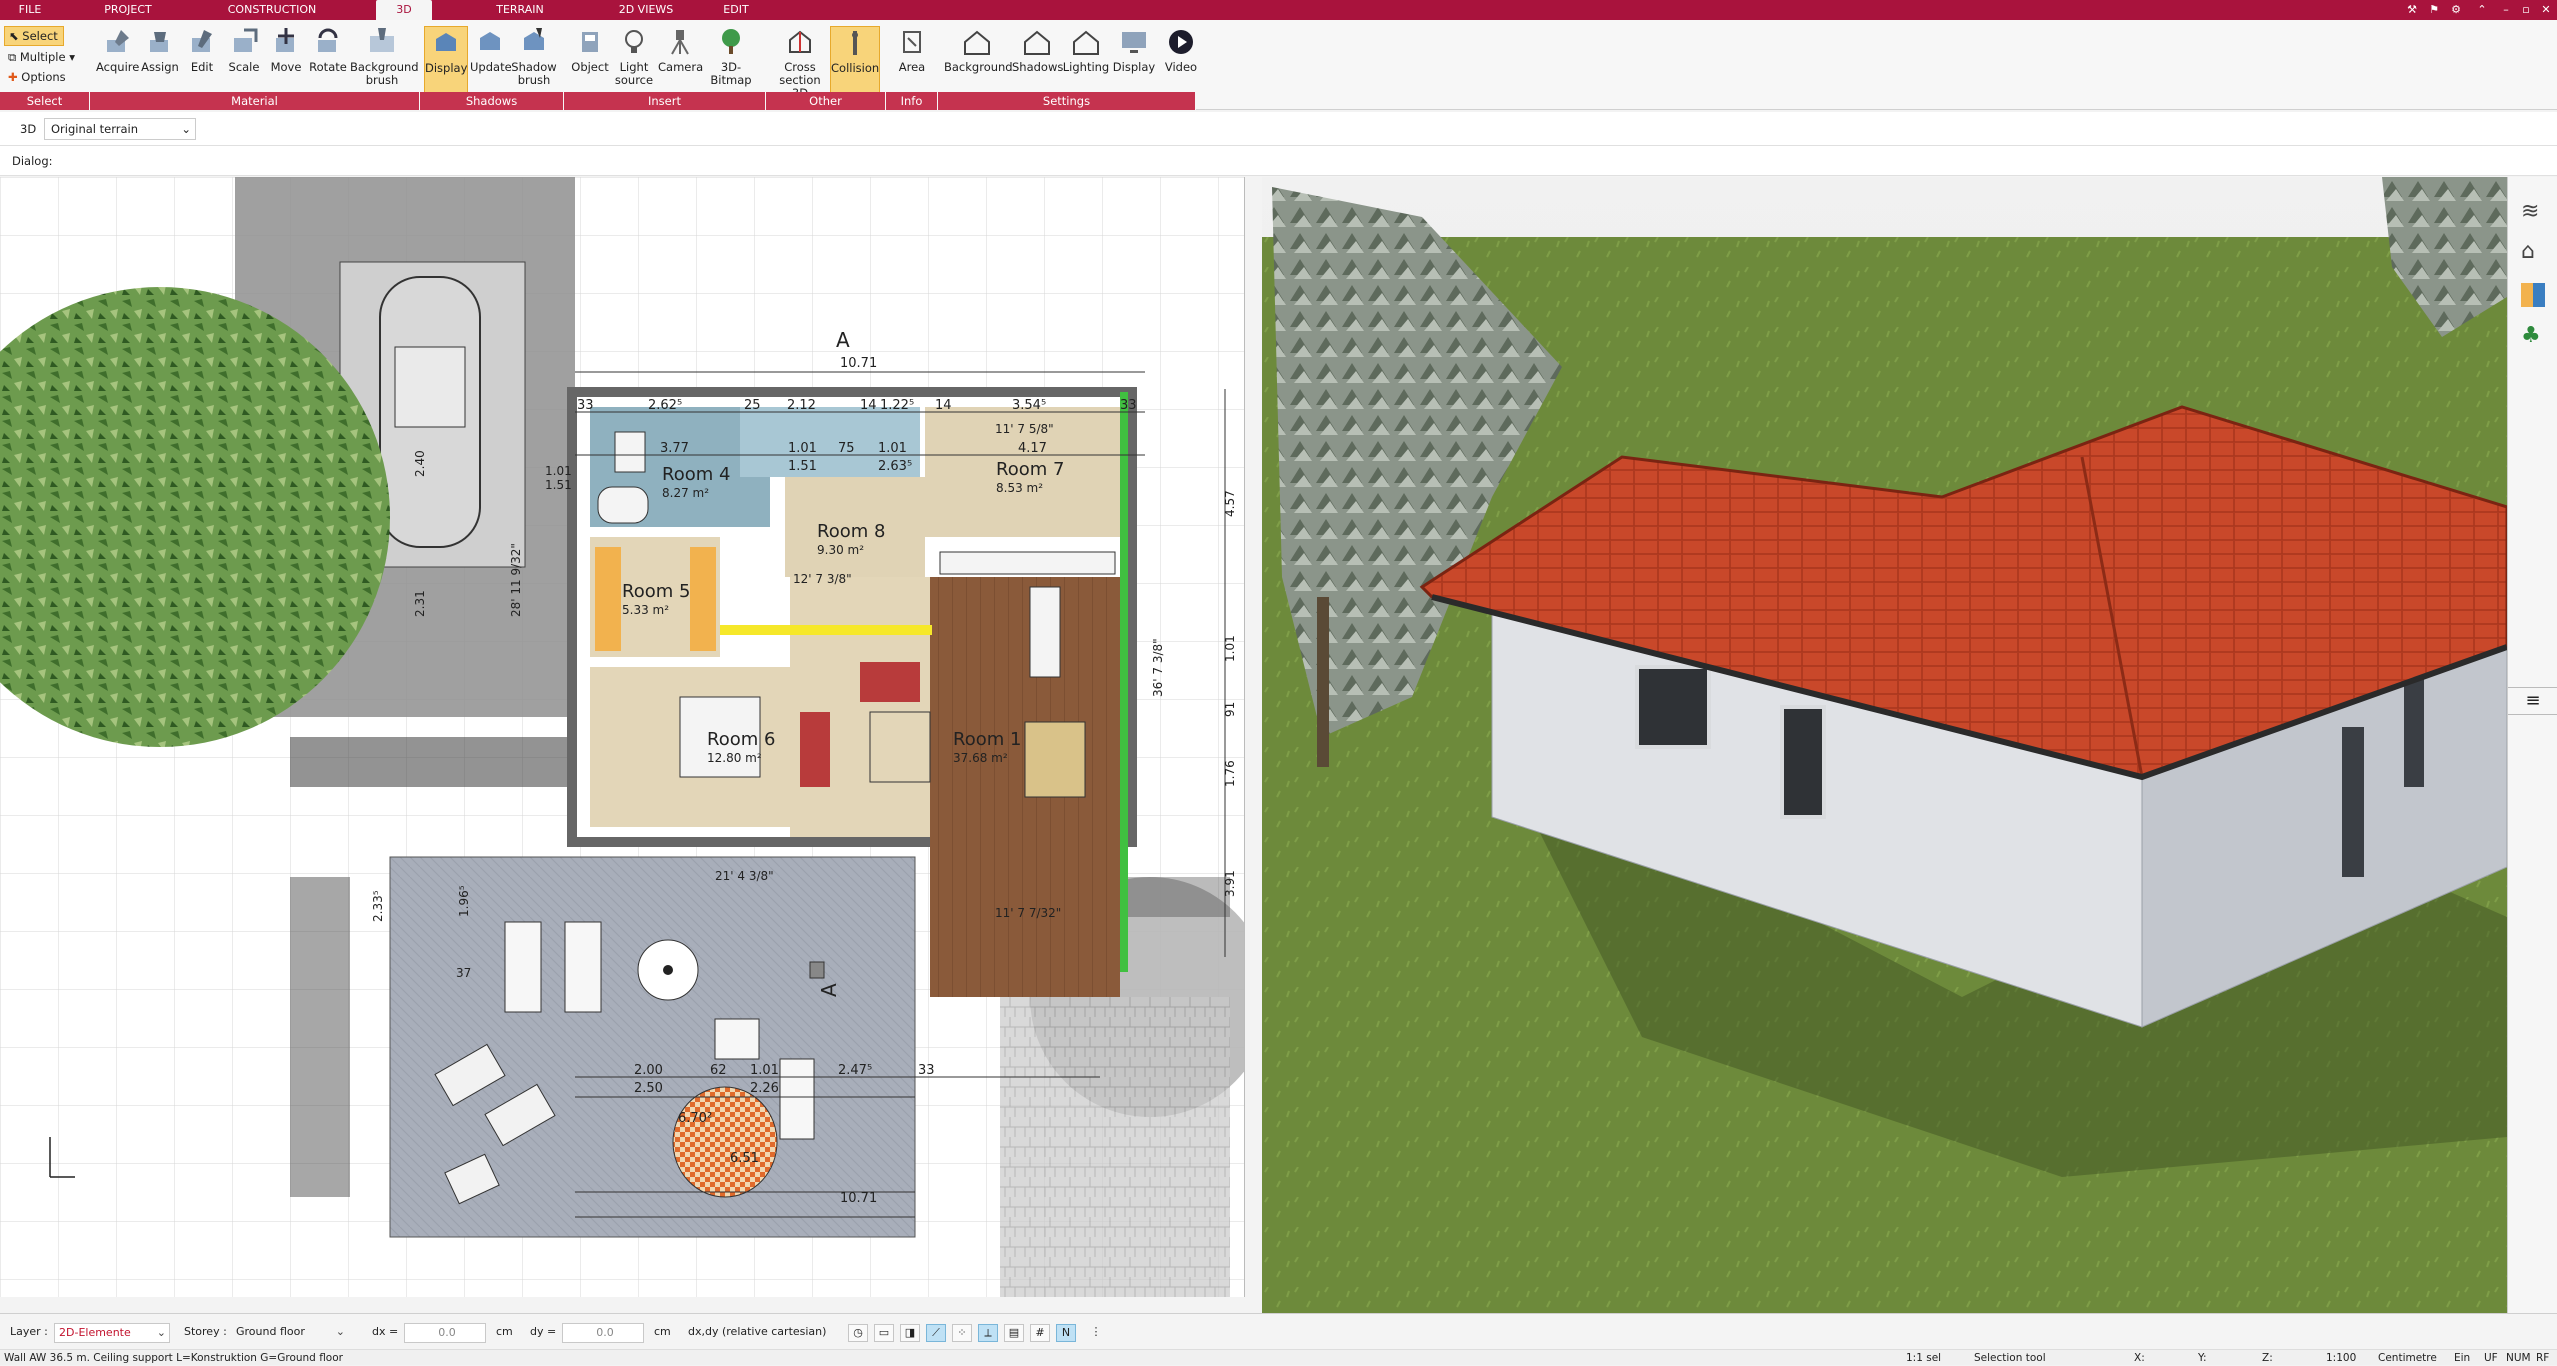 The height and width of the screenshot is (1366, 2557). Describe the element at coordinates (2528, 251) in the screenshot. I see `furniture-icon: ⌂` at that location.